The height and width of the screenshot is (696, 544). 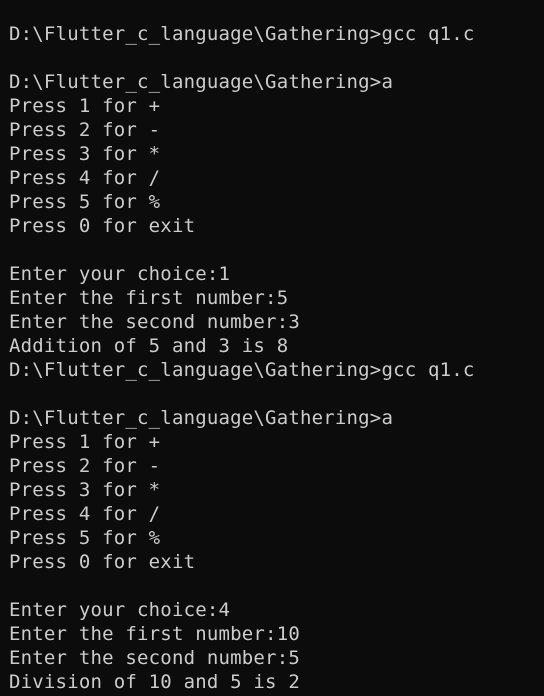 What do you see at coordinates (154, 322) in the screenshot?
I see `terminal-line-second-number-input: Enter the second number:3` at bounding box center [154, 322].